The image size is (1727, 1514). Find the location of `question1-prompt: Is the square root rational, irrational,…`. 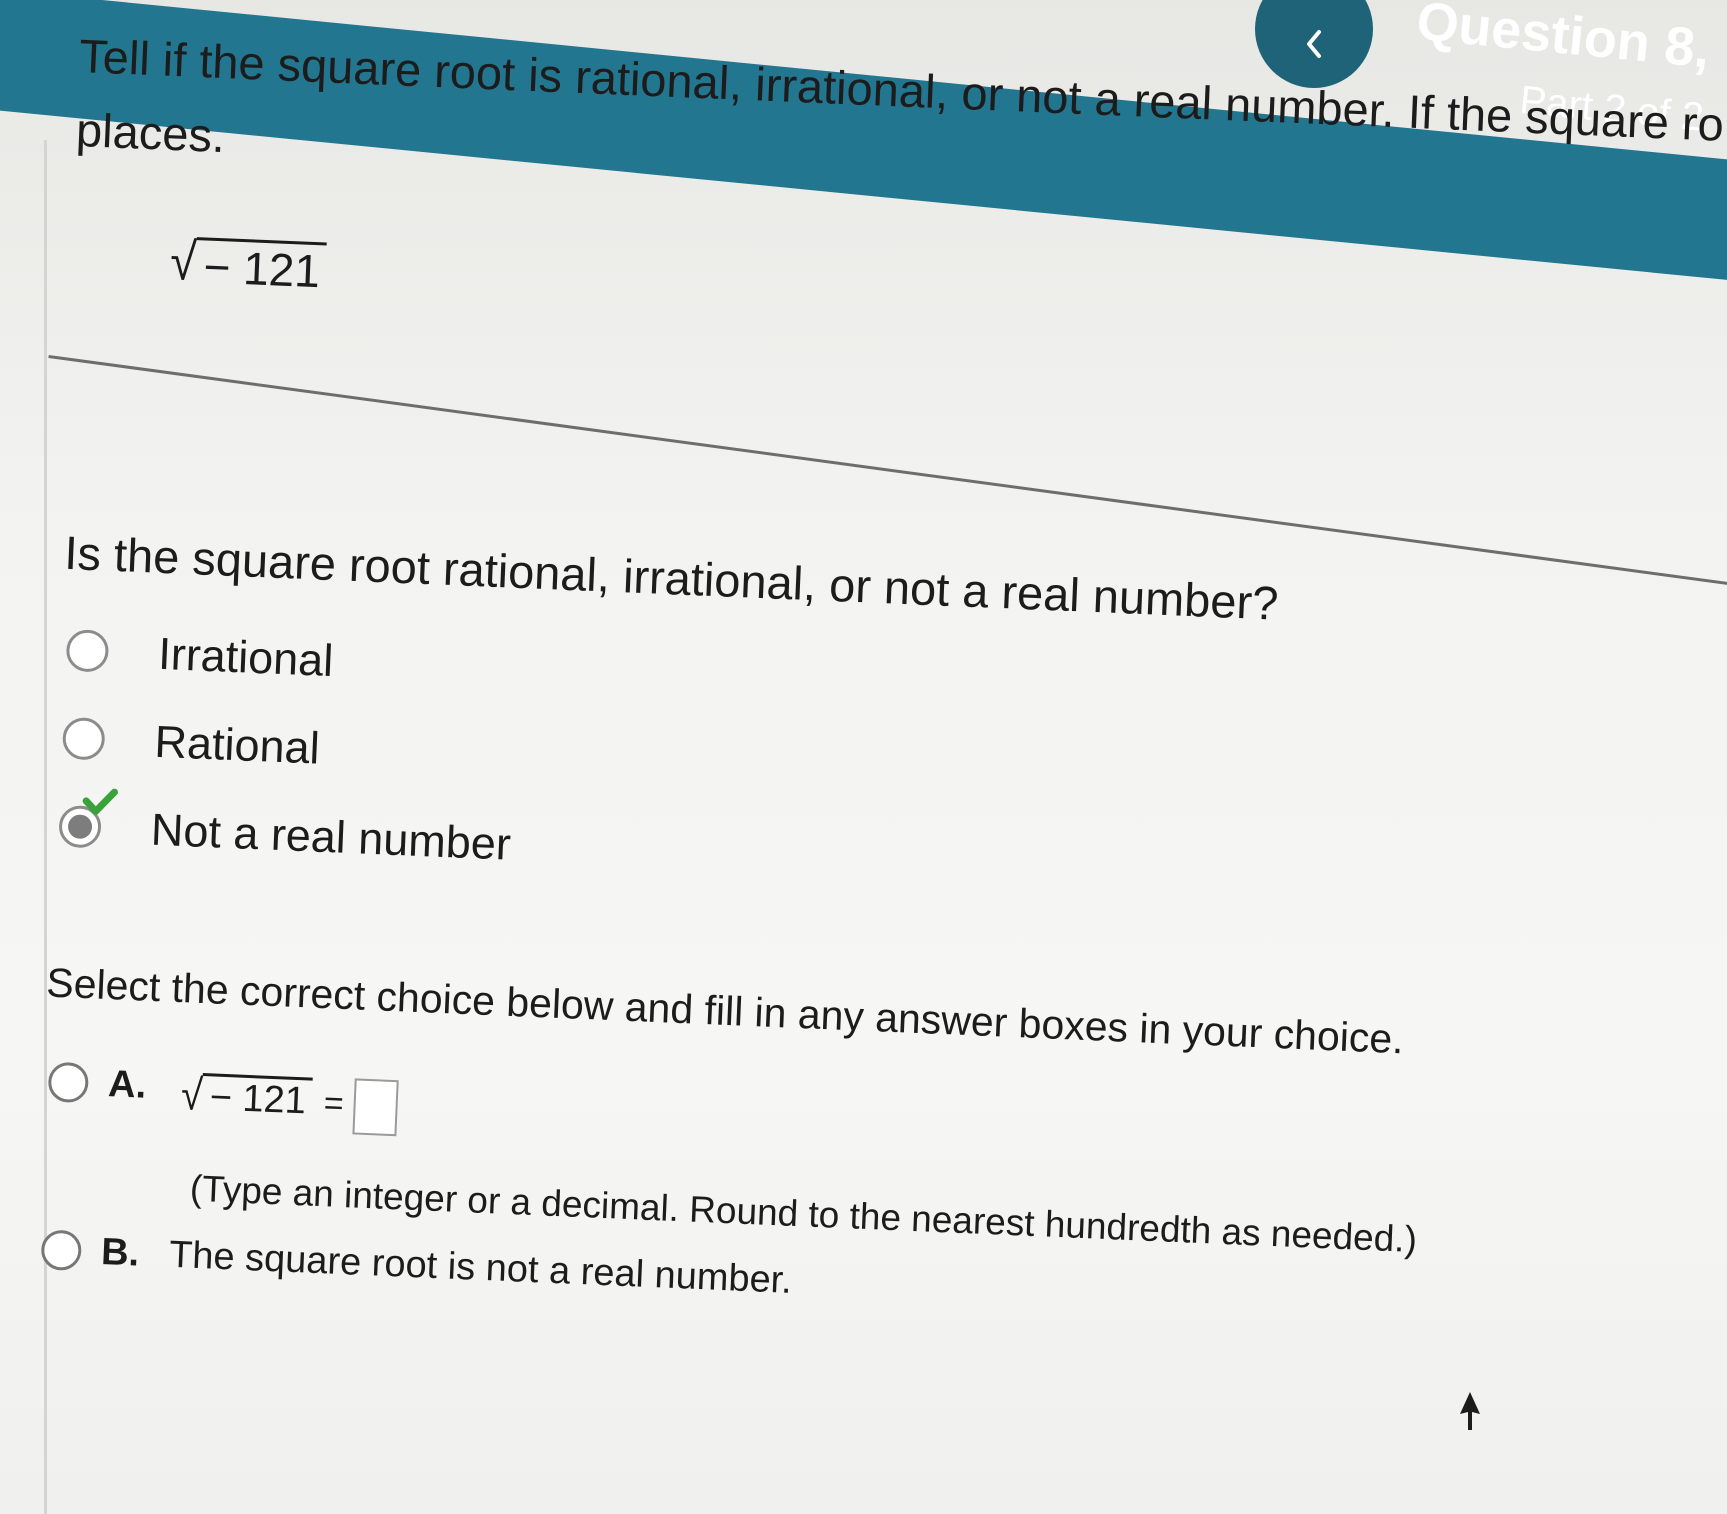

question1-prompt: Is the square root rational, irrational,… is located at coordinates (671, 577).